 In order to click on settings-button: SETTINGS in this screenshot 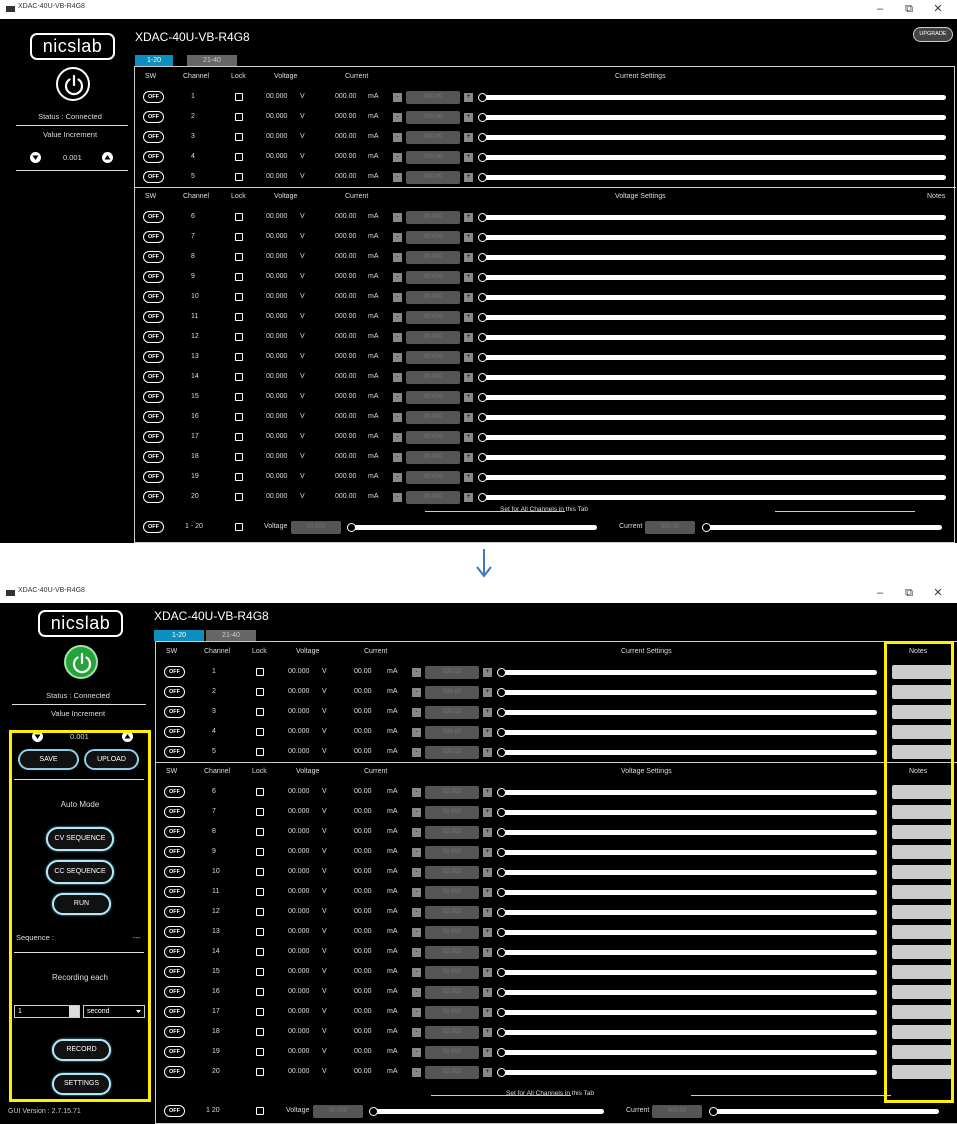, I will do `click(81, 1084)`.